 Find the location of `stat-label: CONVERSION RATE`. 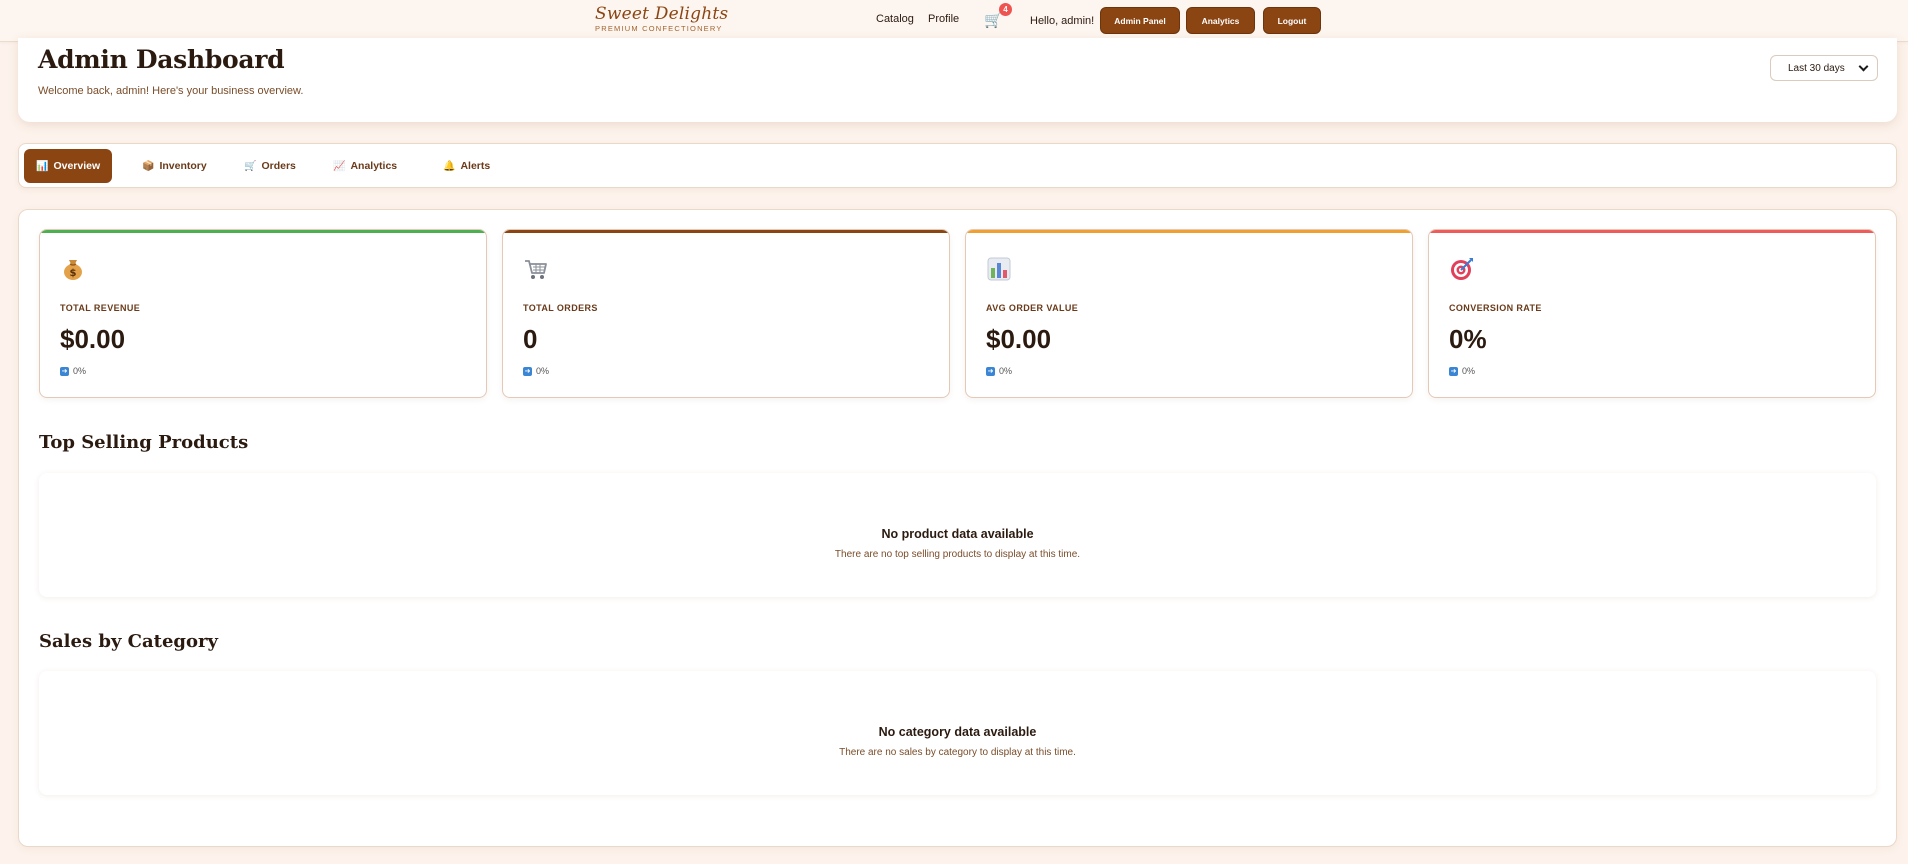

stat-label: CONVERSION RATE is located at coordinates (1495, 308).